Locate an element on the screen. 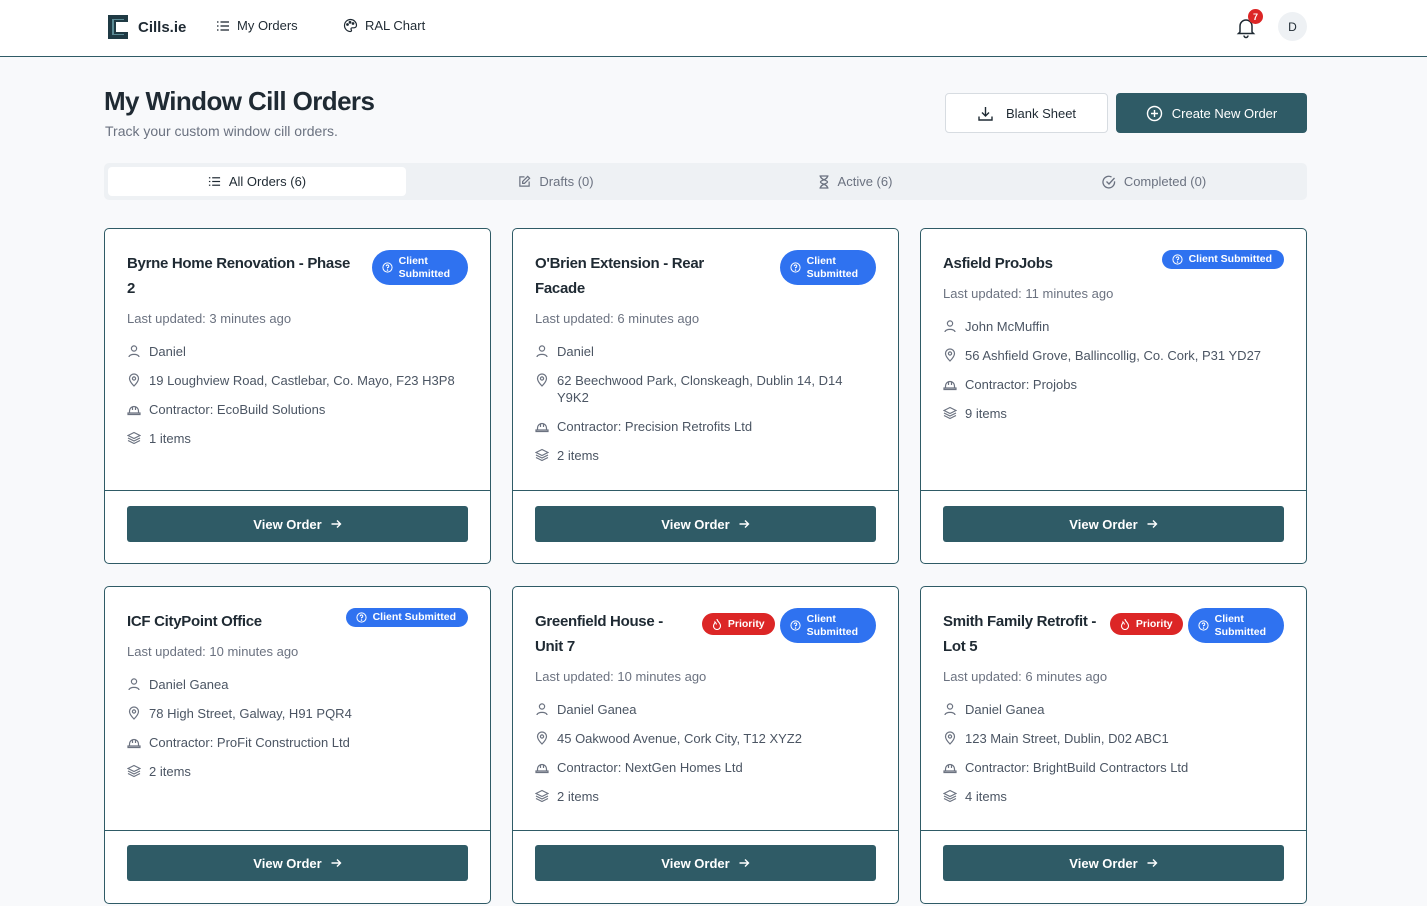 This screenshot has width=1427, height=906. brand: Cills.ie is located at coordinates (145, 27).